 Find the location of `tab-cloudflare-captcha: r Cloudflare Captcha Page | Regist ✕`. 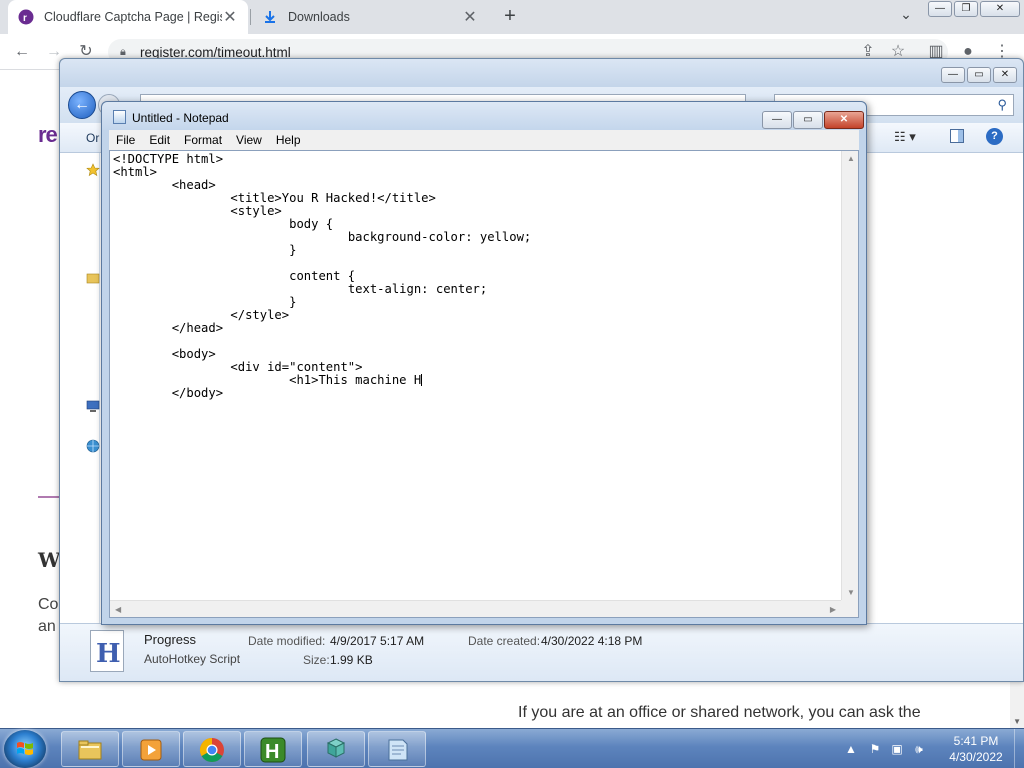

tab-cloudflare-captcha: r Cloudflare Captcha Page | Regist ✕ is located at coordinates (128, 17).